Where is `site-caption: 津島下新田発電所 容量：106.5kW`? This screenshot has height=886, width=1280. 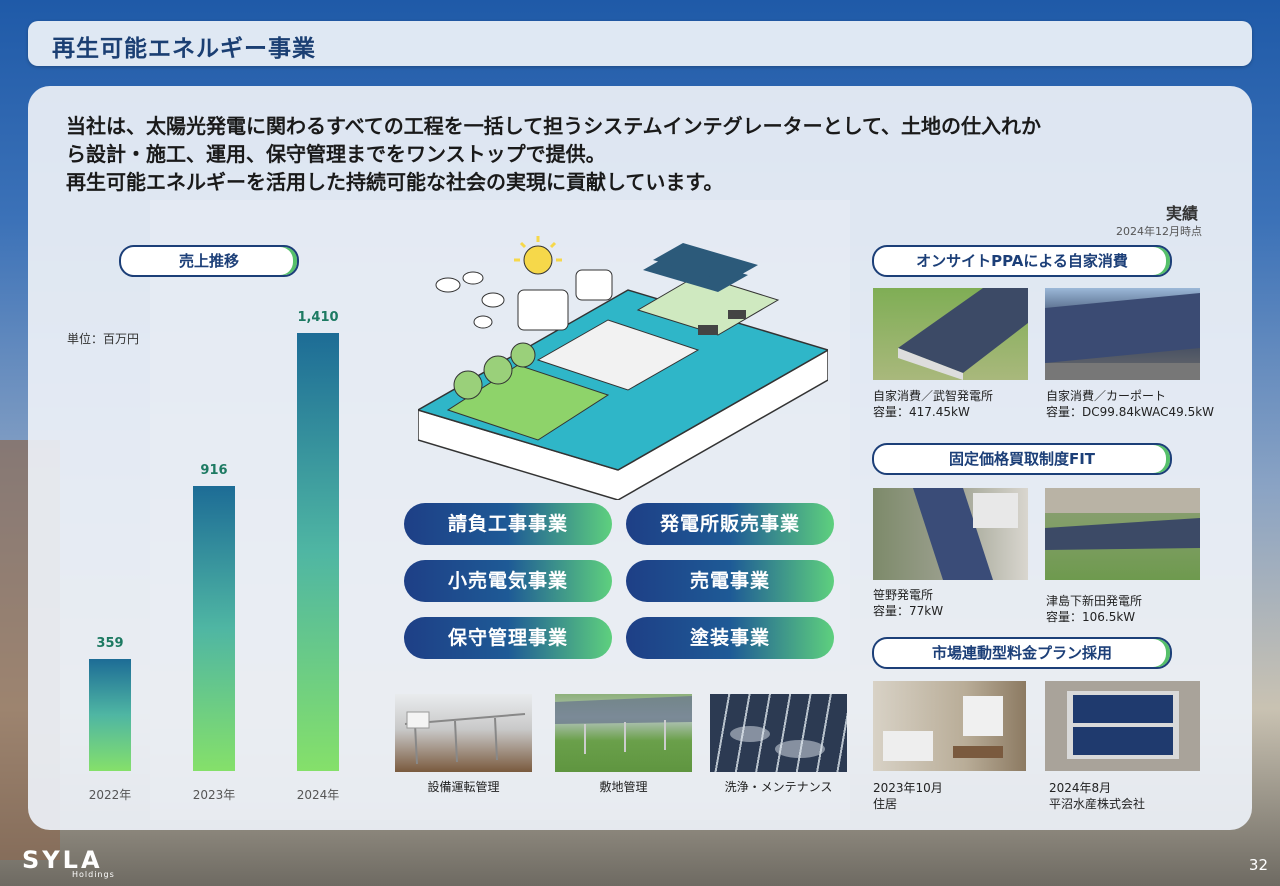 site-caption: 津島下新田発電所 容量：106.5kW is located at coordinates (1094, 609).